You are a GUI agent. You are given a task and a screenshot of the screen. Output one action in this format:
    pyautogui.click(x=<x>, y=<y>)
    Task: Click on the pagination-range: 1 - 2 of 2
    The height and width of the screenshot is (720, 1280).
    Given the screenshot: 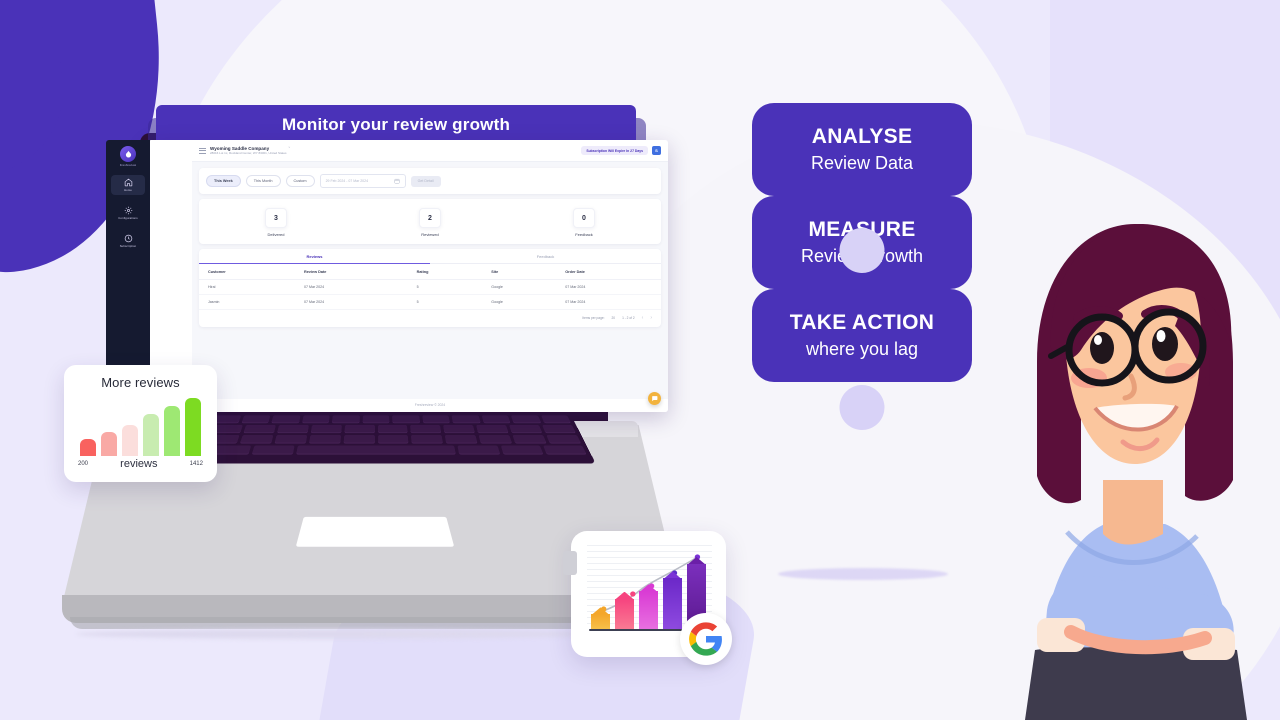 What is the action you would take?
    pyautogui.click(x=628, y=318)
    